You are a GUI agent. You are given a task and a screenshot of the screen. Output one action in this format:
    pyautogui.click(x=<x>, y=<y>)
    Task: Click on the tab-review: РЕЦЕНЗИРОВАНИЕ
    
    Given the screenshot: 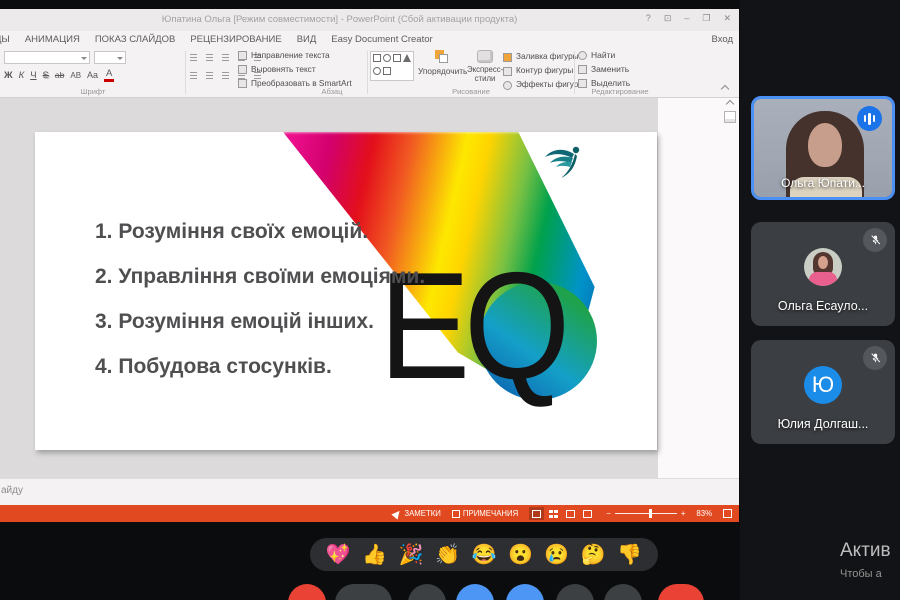 What is the action you would take?
    pyautogui.click(x=235, y=39)
    